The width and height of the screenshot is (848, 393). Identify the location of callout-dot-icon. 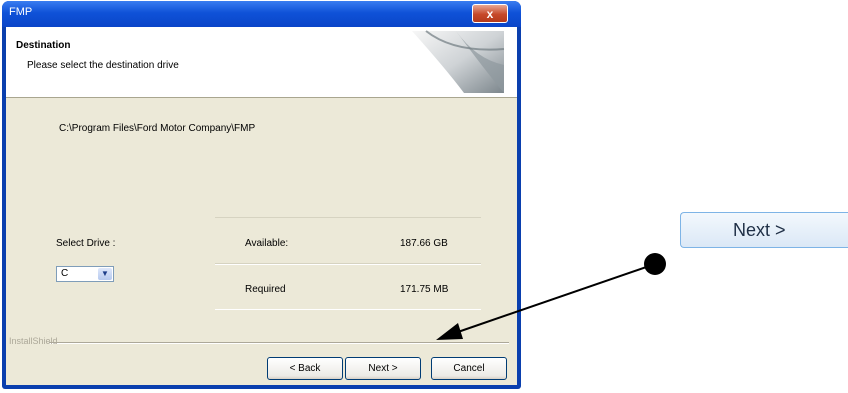
(655, 264).